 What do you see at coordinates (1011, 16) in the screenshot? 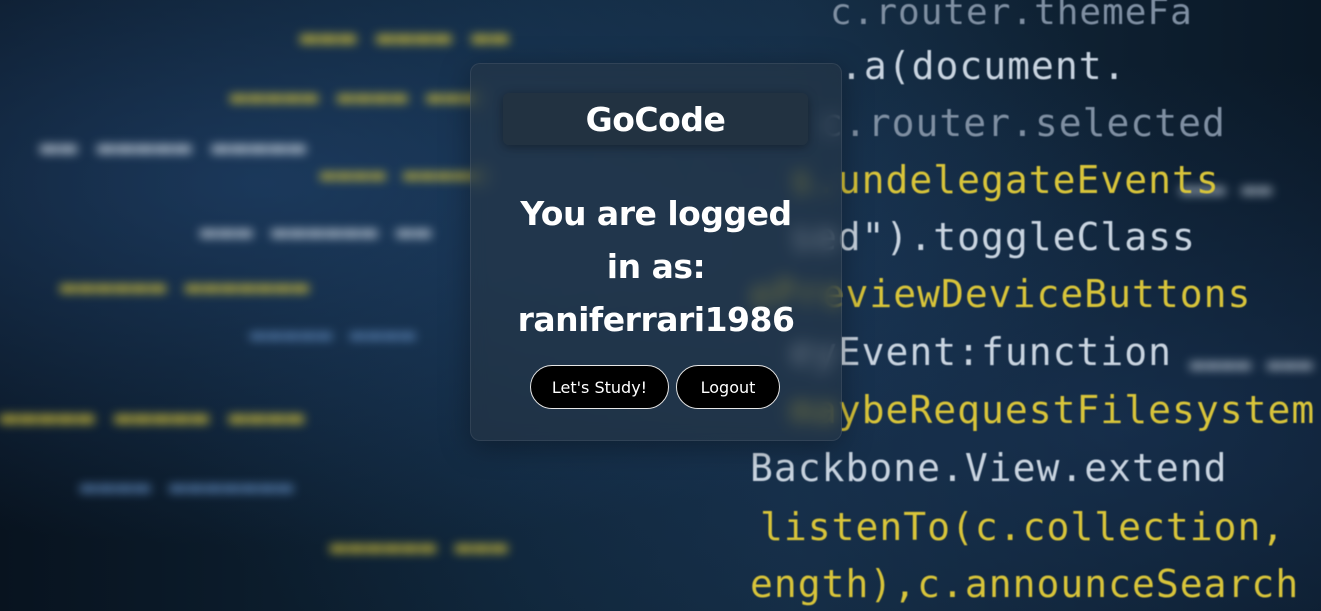
I see `bg-code-line: c.router.themeFa` at bounding box center [1011, 16].